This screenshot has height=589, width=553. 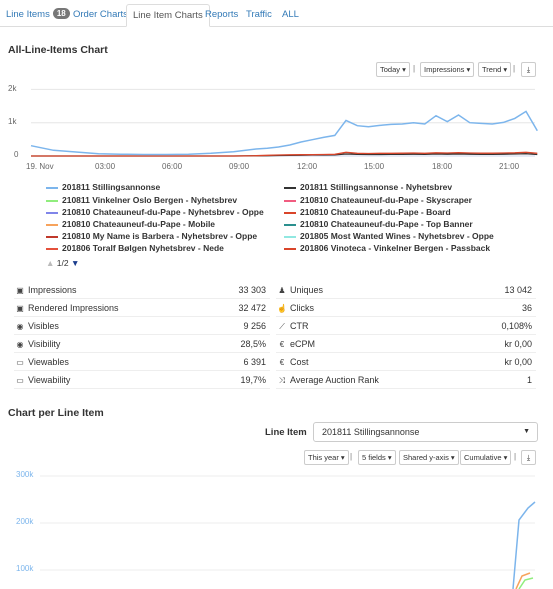 I want to click on stat-row: ☝ Clicks 36, so click(x=406, y=308).